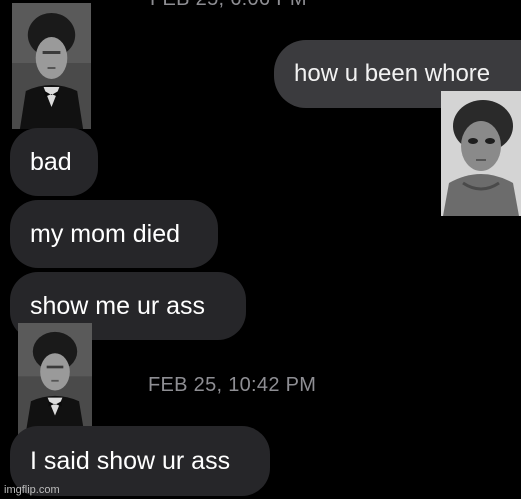 The image size is (521, 499). Describe the element at coordinates (228, 5) in the screenshot. I see `timestamp-first: FEB 25, 6:06 PM` at that location.